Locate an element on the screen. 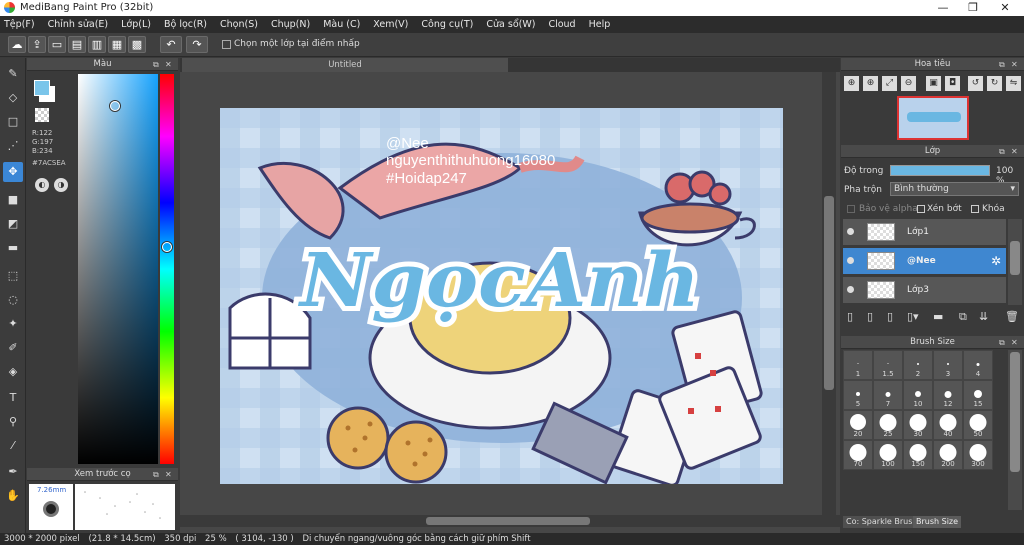  layer-scroll-thumb is located at coordinates (1015, 258).